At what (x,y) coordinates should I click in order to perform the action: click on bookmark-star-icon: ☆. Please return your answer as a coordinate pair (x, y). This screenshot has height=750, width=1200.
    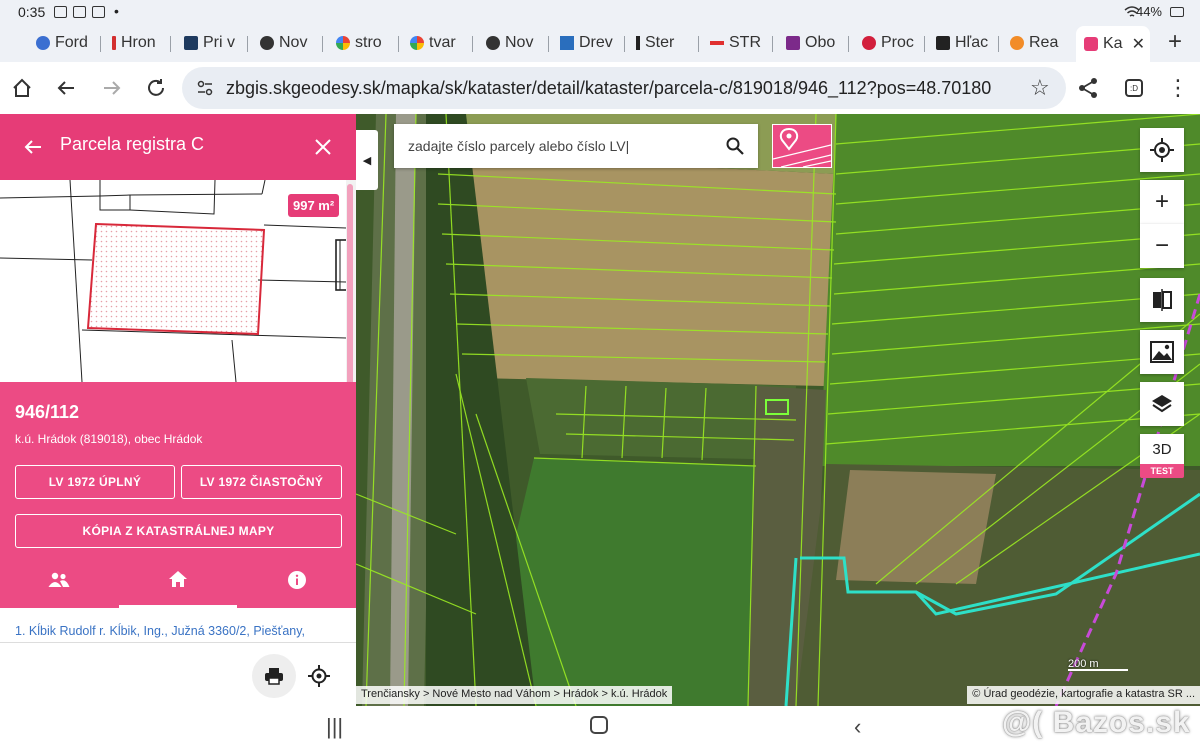
    Looking at the image, I should click on (1040, 88).